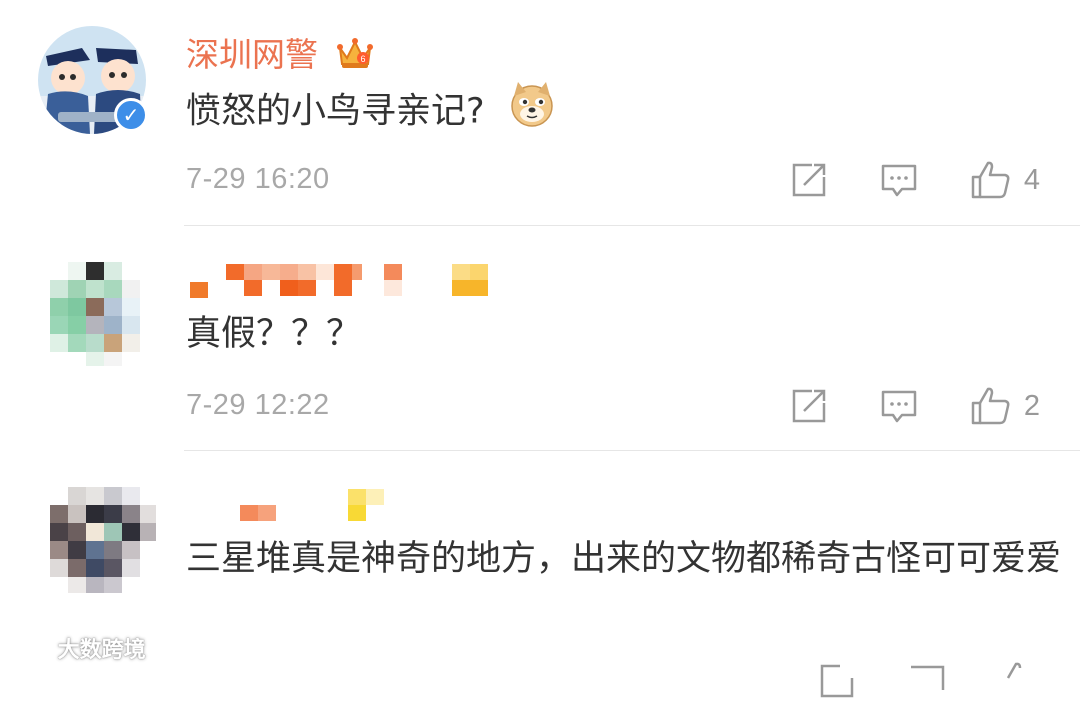 Image resolution: width=1080 pixels, height=701 pixels. What do you see at coordinates (274, 334) in the screenshot?
I see `comment-text-body: 真假？？？` at bounding box center [274, 334].